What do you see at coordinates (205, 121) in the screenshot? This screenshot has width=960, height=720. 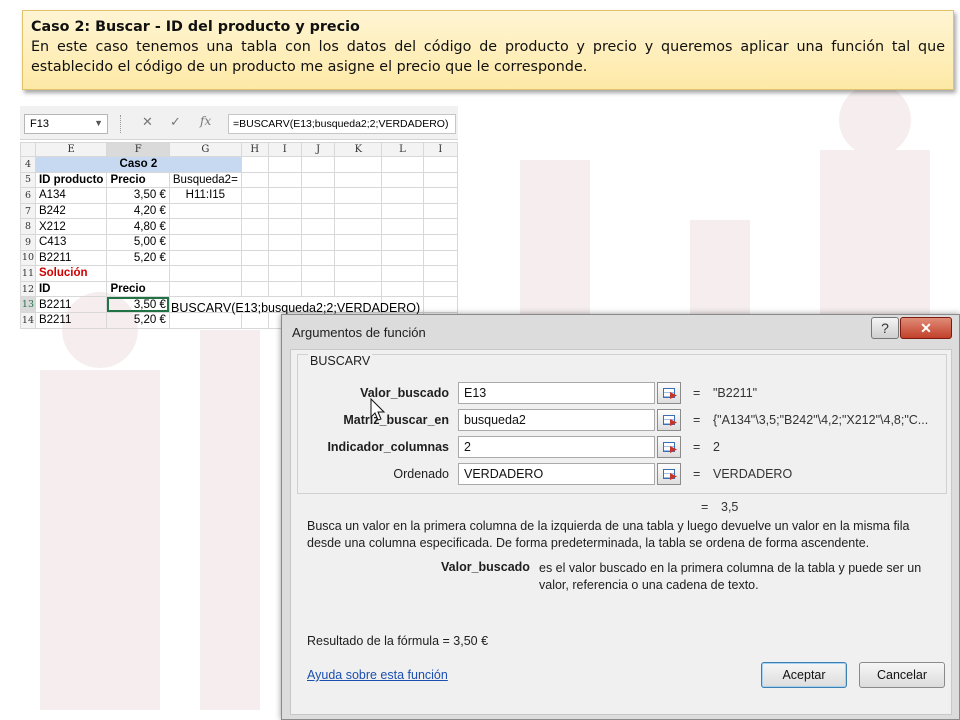 I see `insert-function-icon: fx` at bounding box center [205, 121].